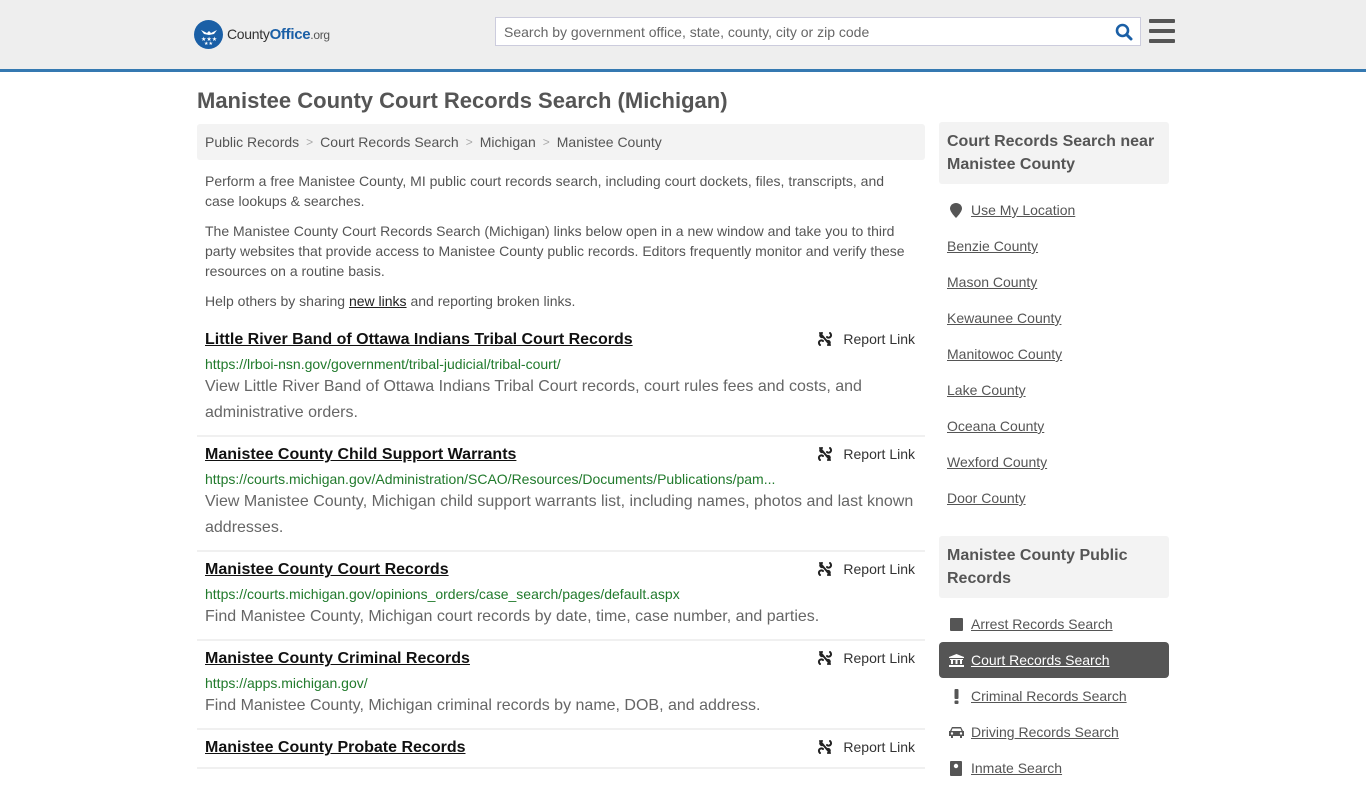 Image resolution: width=1366 pixels, height=786 pixels. I want to click on map-pin-icon, so click(956, 210).